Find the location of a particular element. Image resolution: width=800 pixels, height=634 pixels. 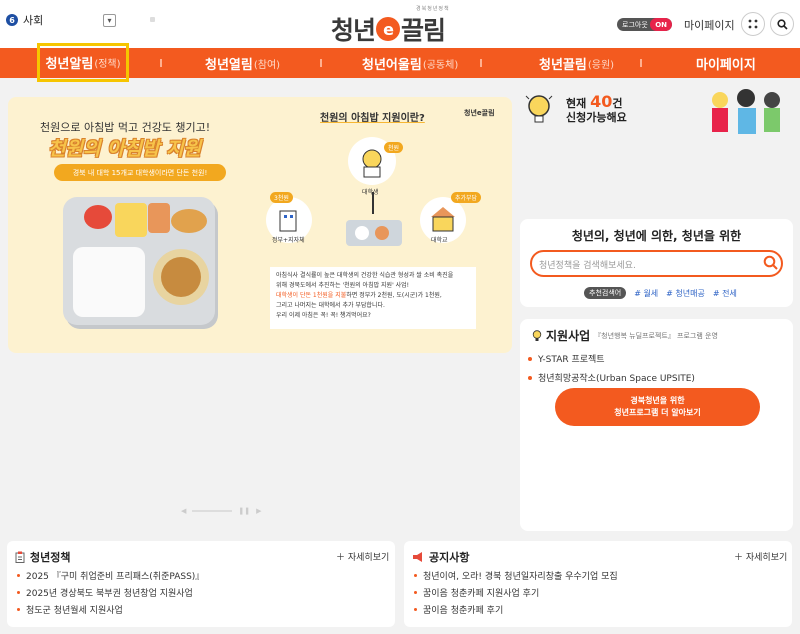

list-item: 2025년 경상북도 북부권 청년창업 지원사업 is located at coordinates (110, 592).